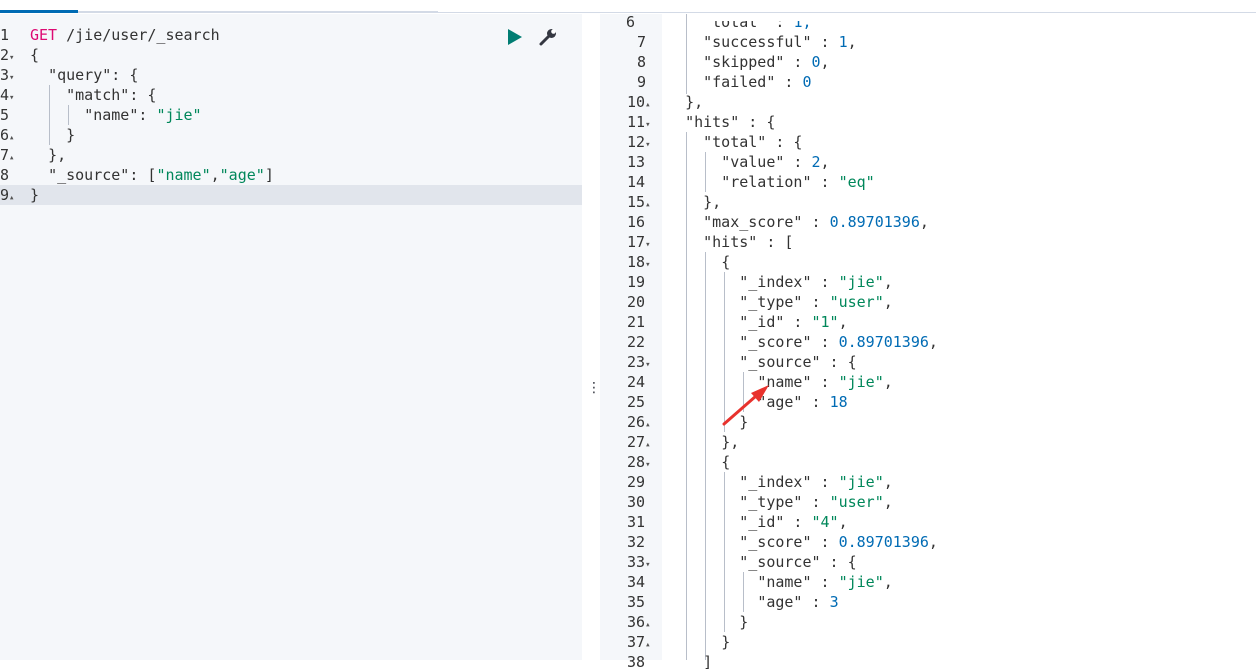 This screenshot has width=1256, height=672. I want to click on pane-resizer: ⋮, so click(591, 337).